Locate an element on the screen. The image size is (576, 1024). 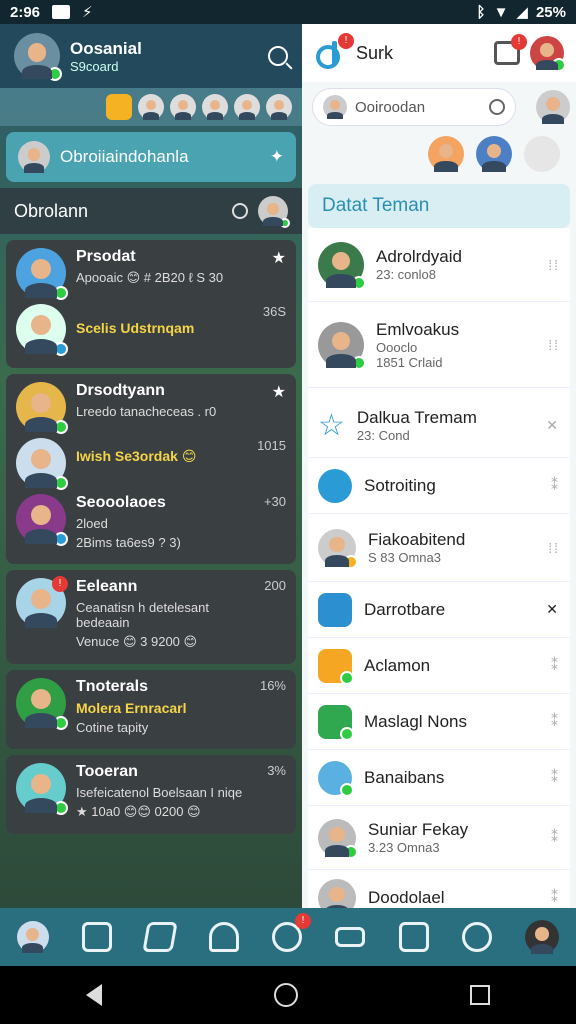
contact-item: Maslagl Nons ⁑ is located at coordinates (439, 722).